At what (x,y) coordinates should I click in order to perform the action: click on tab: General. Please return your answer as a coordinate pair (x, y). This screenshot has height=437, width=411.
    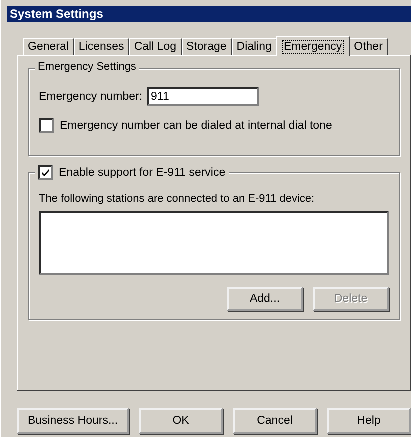
    Looking at the image, I should click on (48, 46).